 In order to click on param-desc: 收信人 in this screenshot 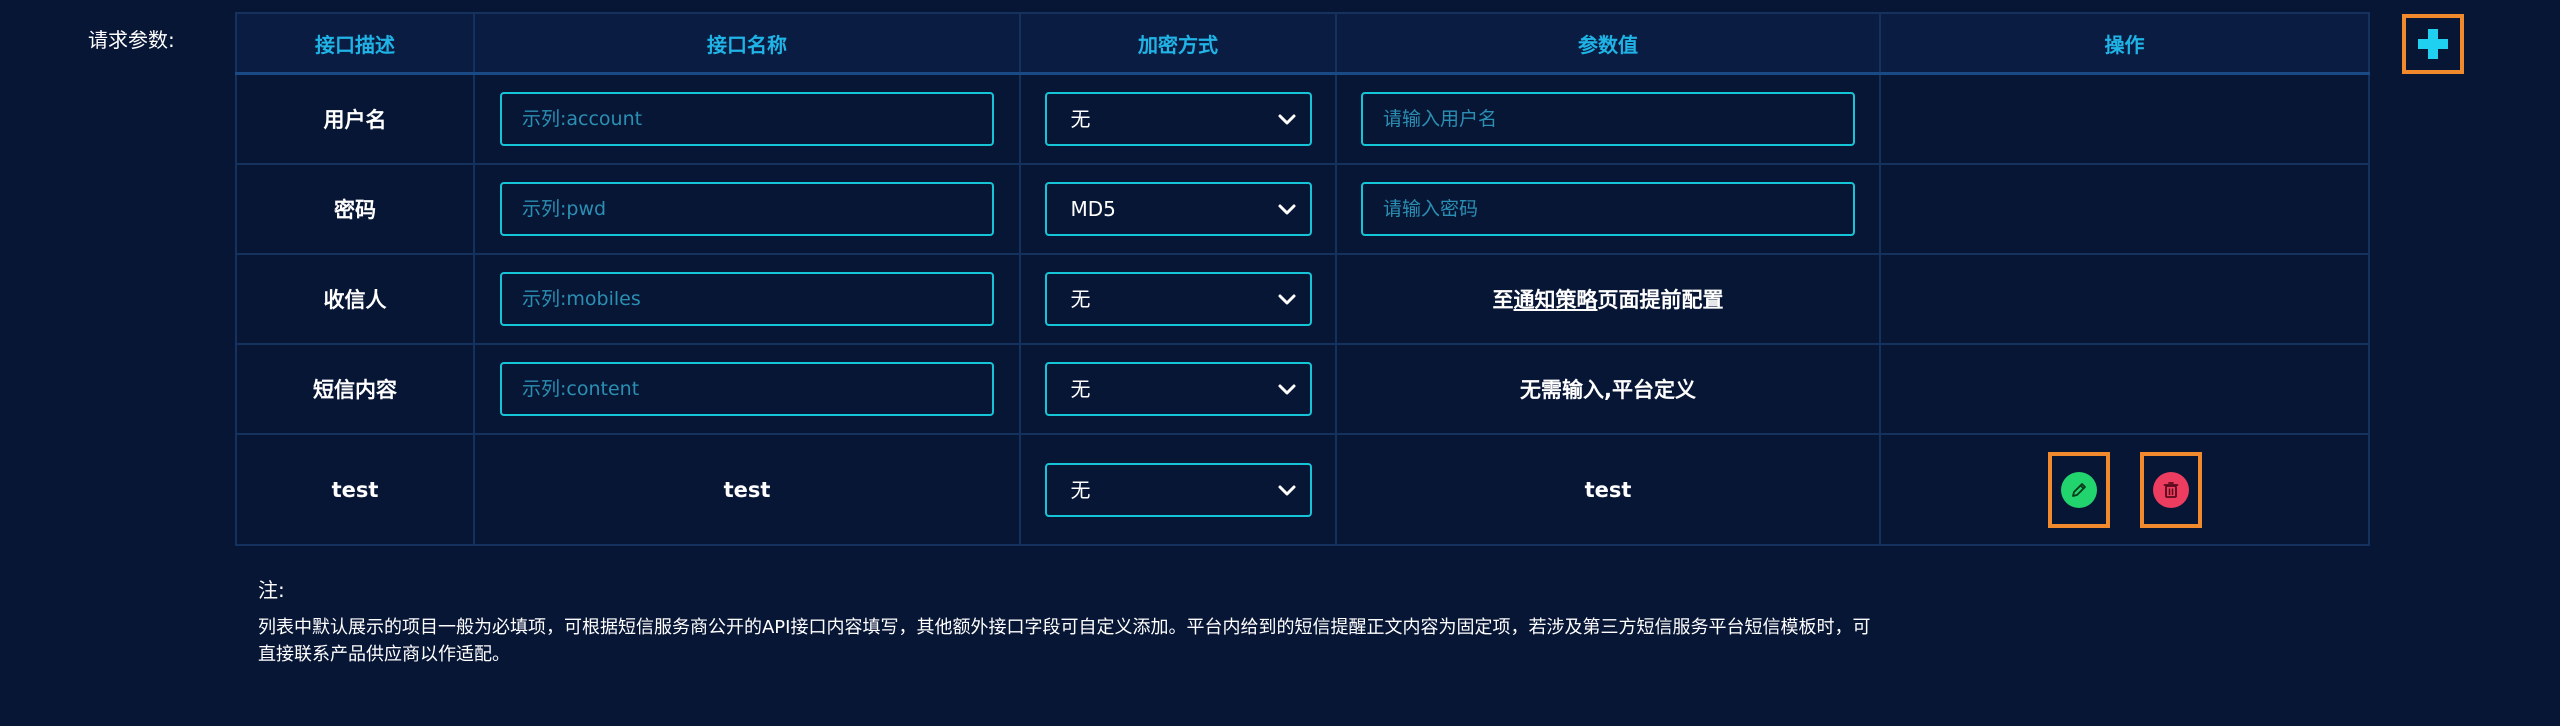, I will do `click(355, 299)`.